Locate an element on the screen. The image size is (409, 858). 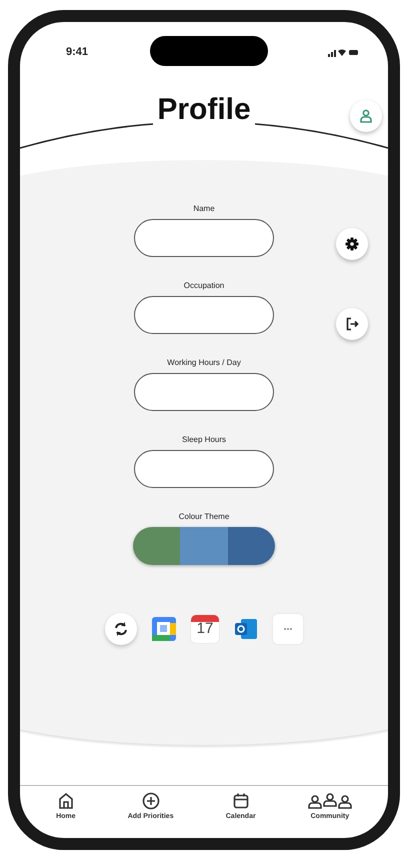
field-label: Sleep Hours is located at coordinates (204, 439).